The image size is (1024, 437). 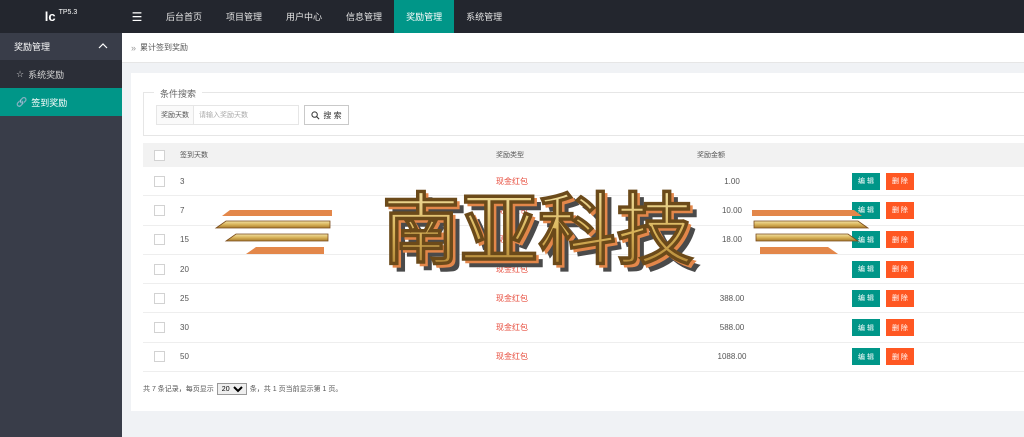 What do you see at coordinates (175, 115) in the screenshot?
I see `search-label: 奖励天数` at bounding box center [175, 115].